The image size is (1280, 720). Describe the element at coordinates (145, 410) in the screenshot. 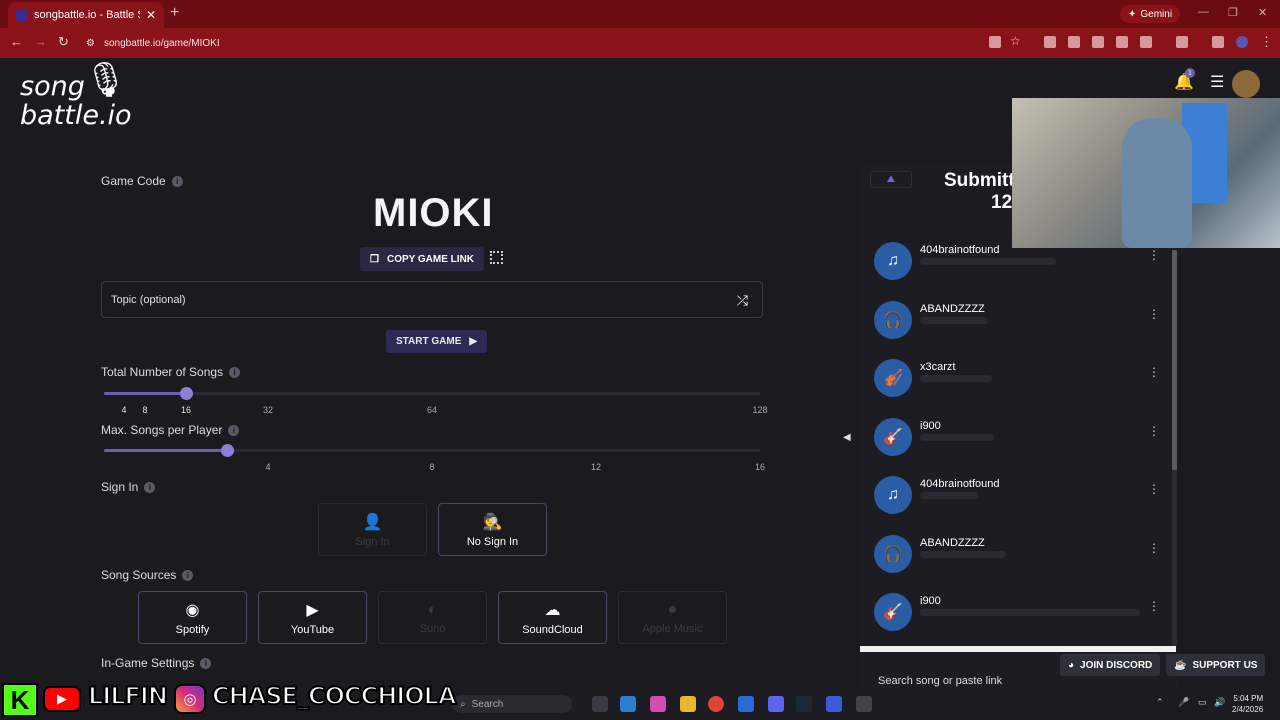

I see `tick-label: 8` at that location.